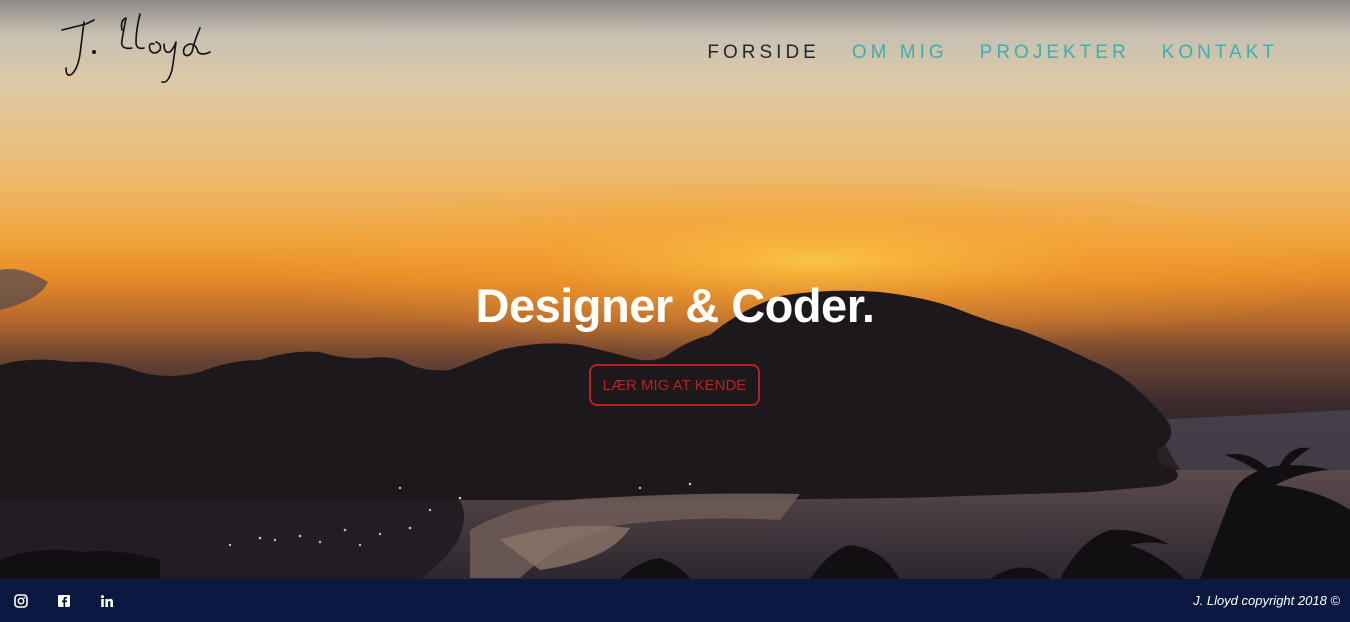 This screenshot has width=1350, height=622. What do you see at coordinates (1266, 600) in the screenshot?
I see `copyright-text: J. Lloyd copyright 2018 ©` at bounding box center [1266, 600].